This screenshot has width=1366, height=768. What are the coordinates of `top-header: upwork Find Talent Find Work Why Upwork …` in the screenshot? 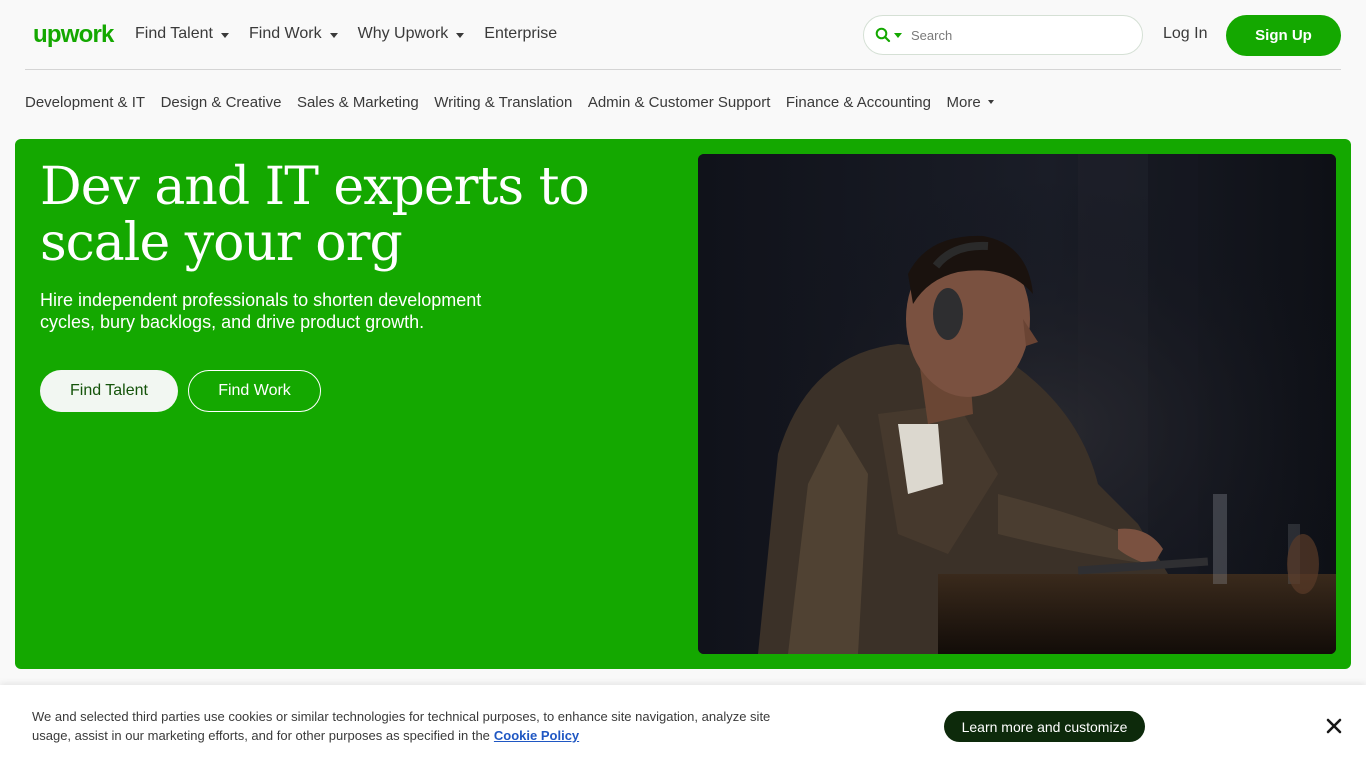 It's located at (683, 35).